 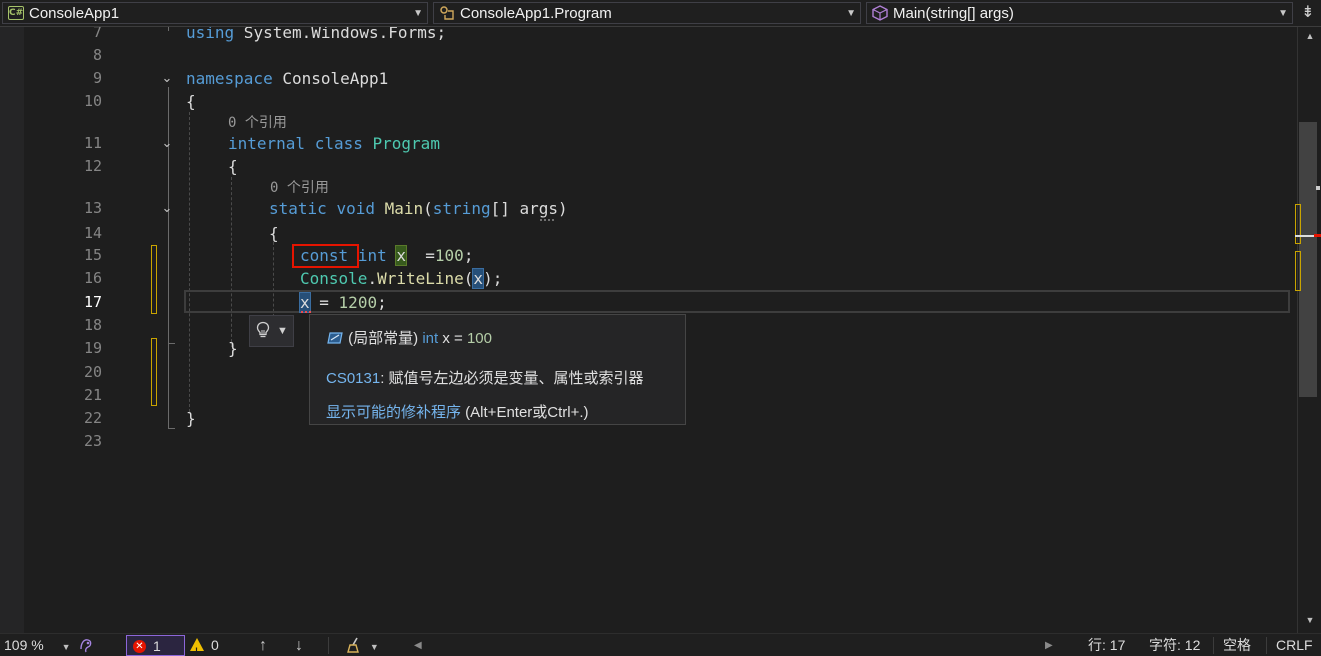 I want to click on warning-count-button: ! 0, so click(x=210, y=645).